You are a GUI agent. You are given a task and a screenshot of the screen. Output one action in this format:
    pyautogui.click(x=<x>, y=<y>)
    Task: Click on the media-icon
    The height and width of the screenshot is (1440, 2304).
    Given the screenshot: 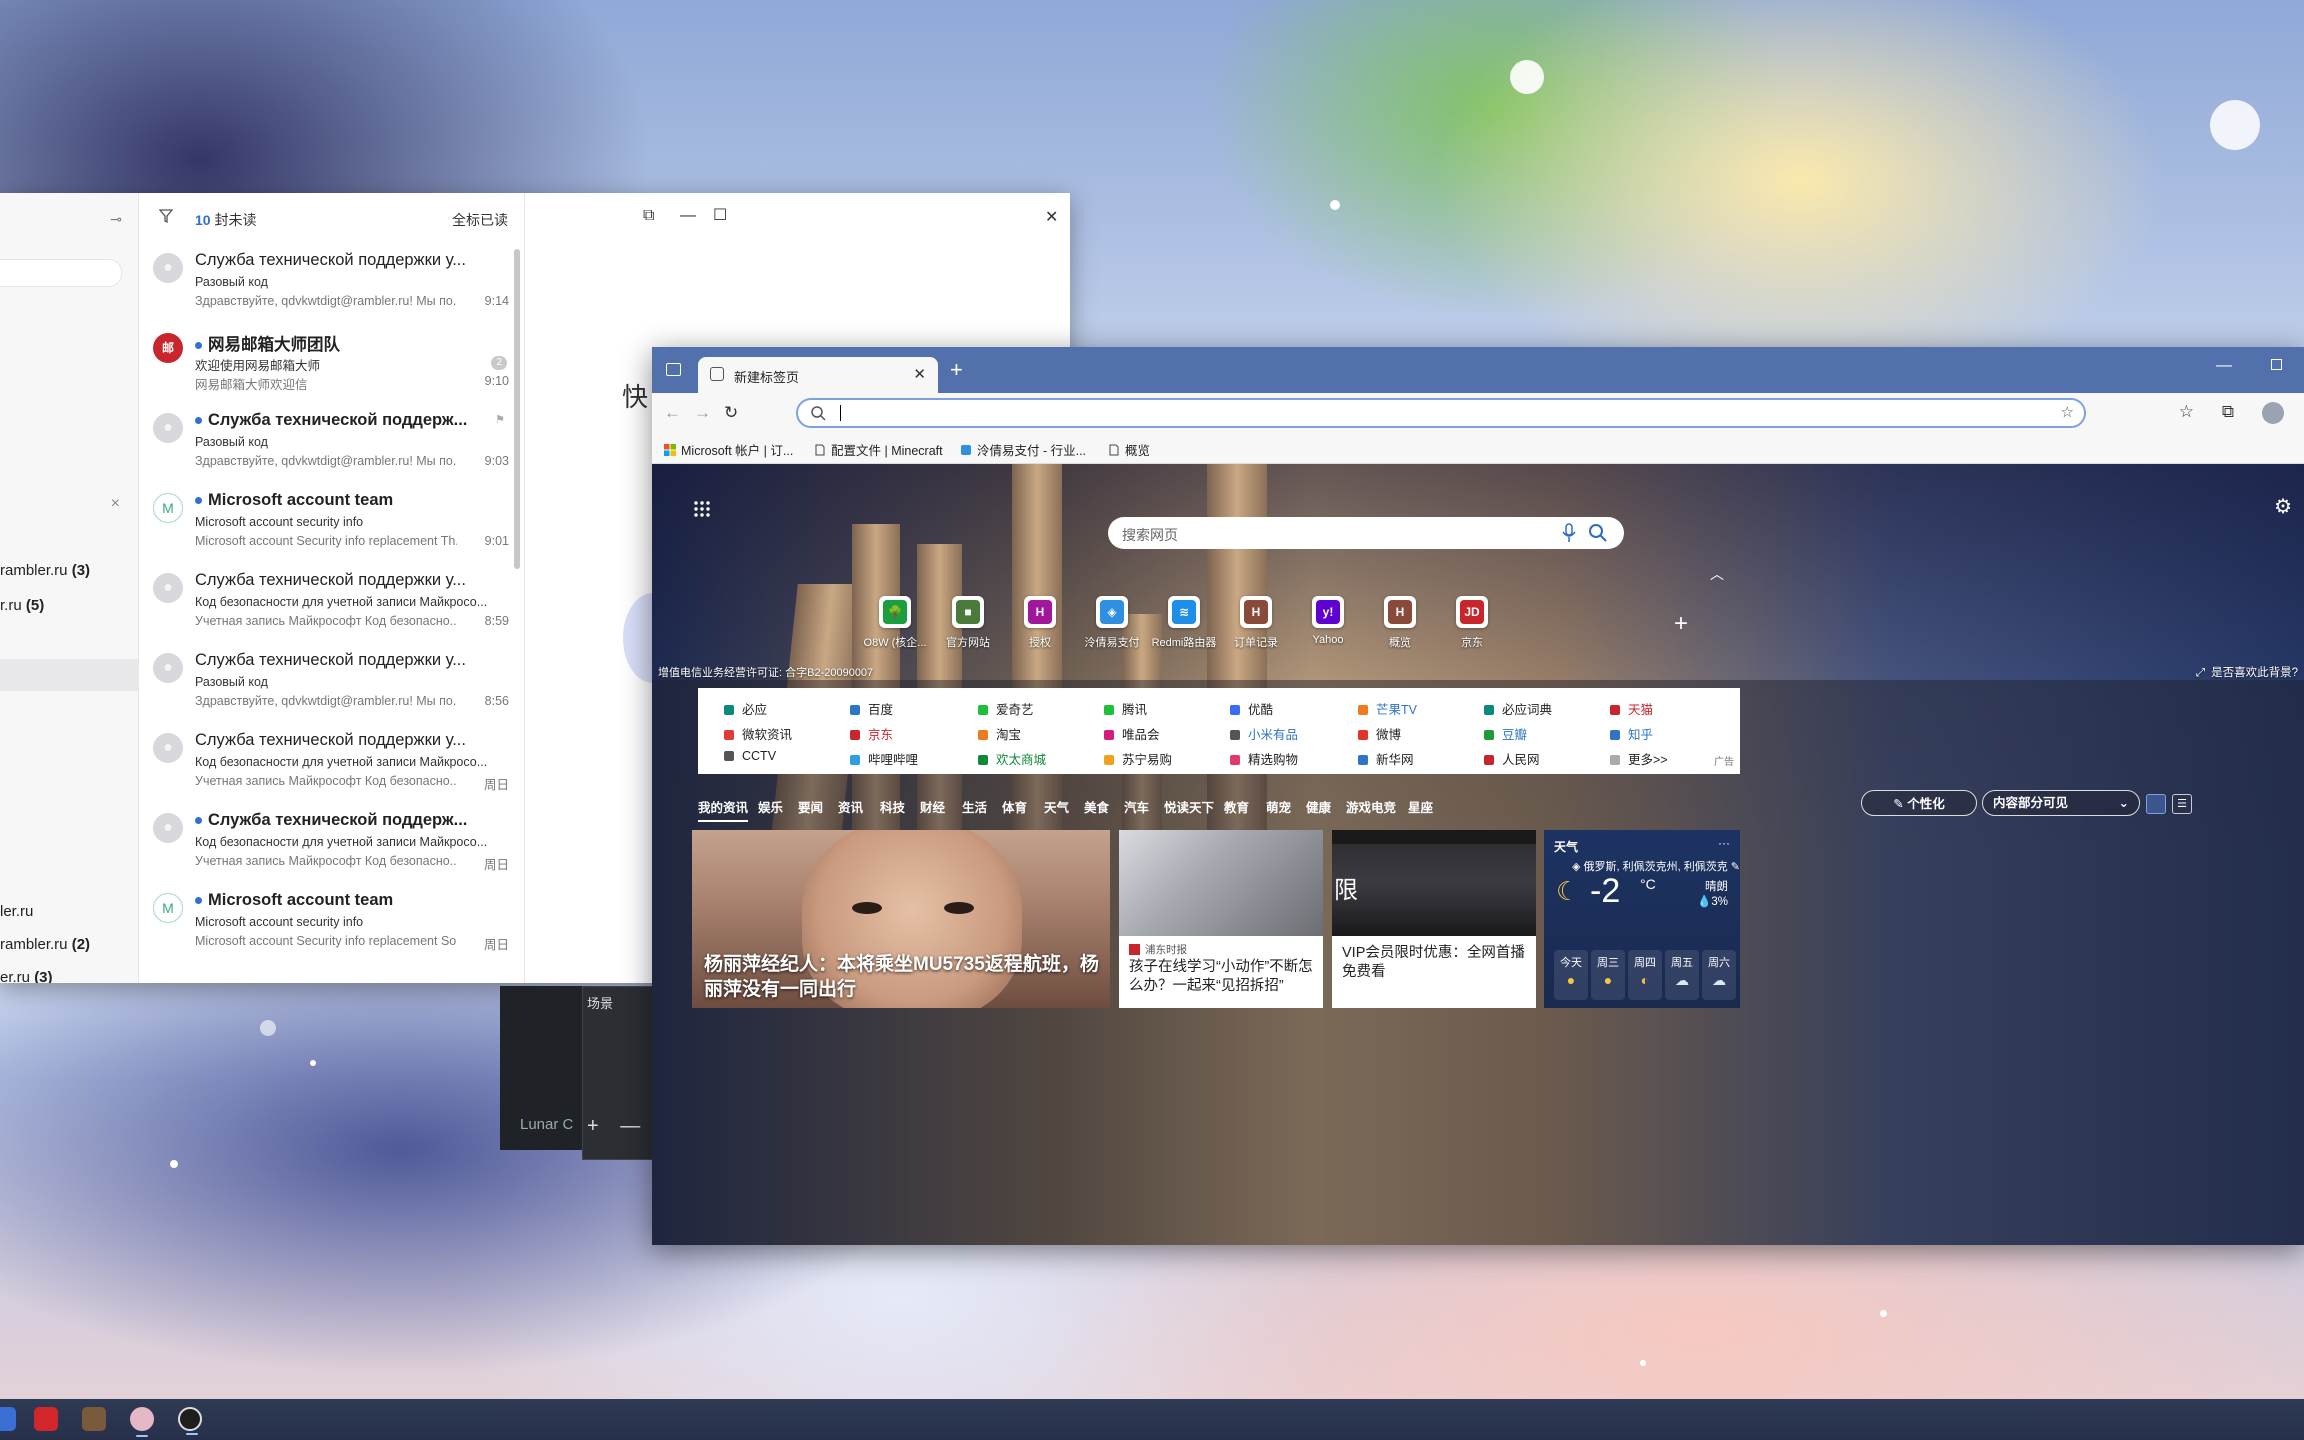 What is the action you would take?
    pyautogui.click(x=46, y=1419)
    